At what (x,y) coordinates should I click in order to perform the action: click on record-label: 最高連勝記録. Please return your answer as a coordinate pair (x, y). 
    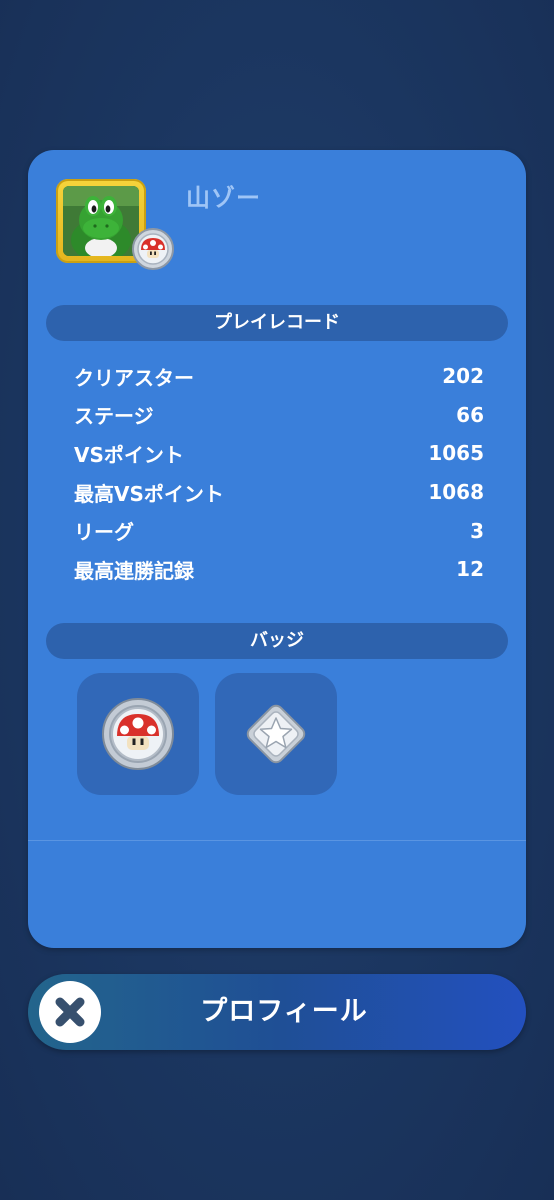
    Looking at the image, I should click on (134, 570).